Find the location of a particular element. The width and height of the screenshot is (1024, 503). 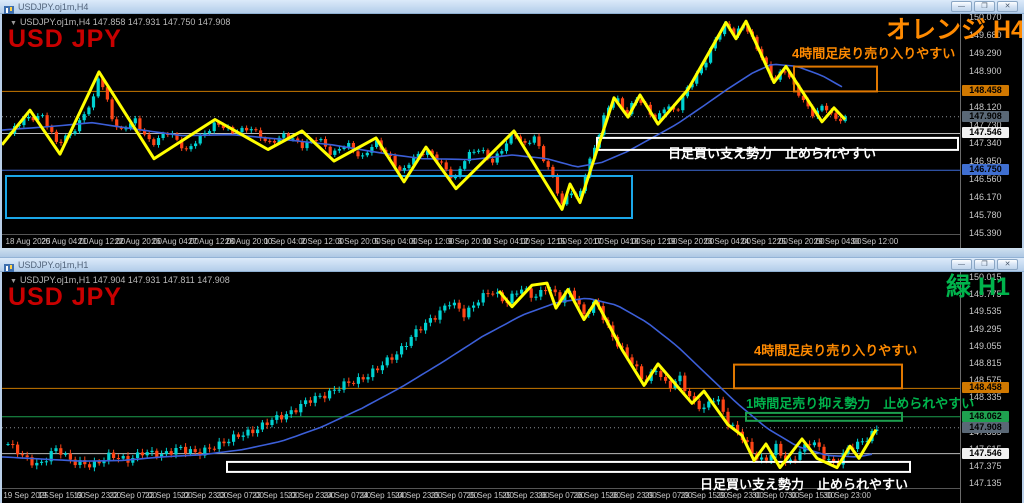

price-tick-label: 149.680 is located at coordinates (985, 34).